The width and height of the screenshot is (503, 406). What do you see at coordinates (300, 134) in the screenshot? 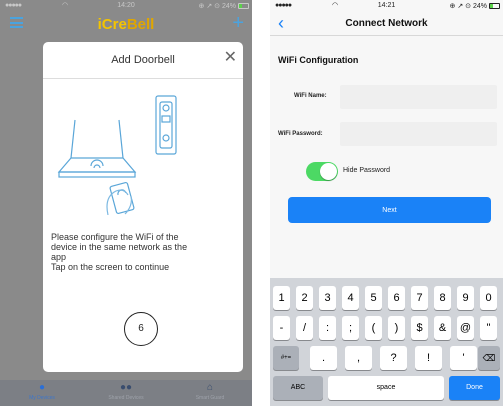
I see `wifi-password-label: WiFi Password:` at bounding box center [300, 134].